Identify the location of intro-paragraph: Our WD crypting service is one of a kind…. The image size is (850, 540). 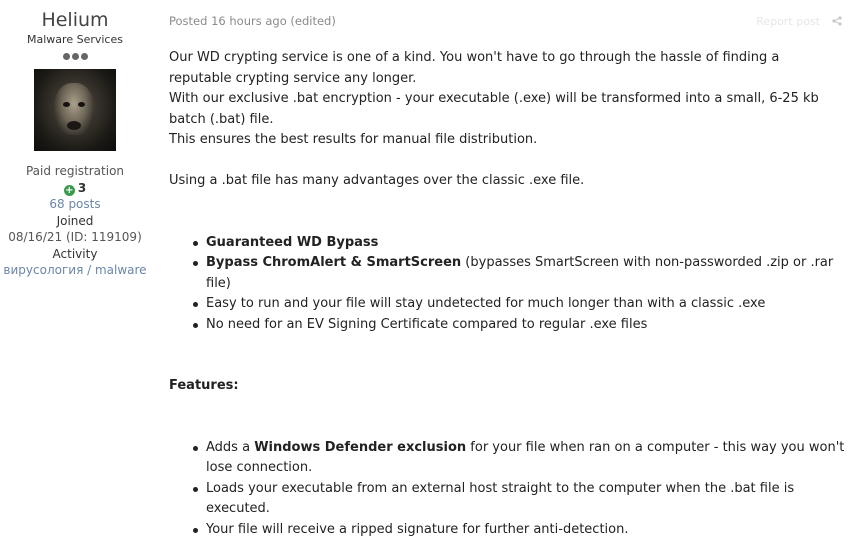
(507, 68).